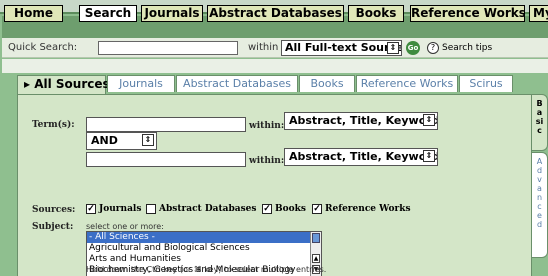  What do you see at coordinates (413, 48) in the screenshot?
I see `go-button-icon: Go` at bounding box center [413, 48].